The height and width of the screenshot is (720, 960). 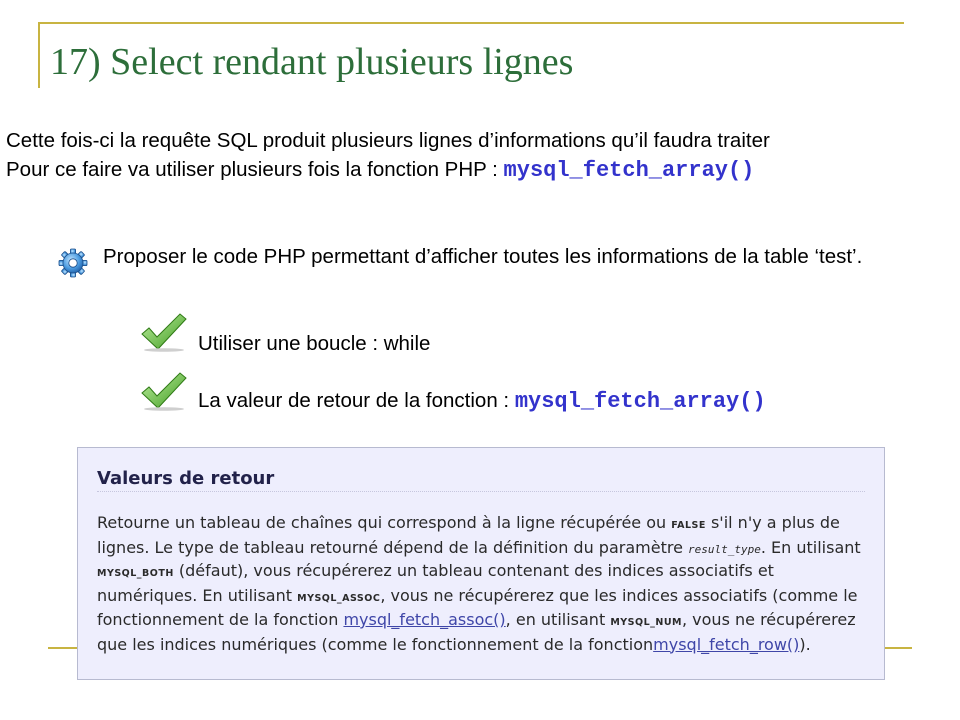 What do you see at coordinates (314, 343) in the screenshot?
I see `hint-loop: Utiliser une boucle : while` at bounding box center [314, 343].